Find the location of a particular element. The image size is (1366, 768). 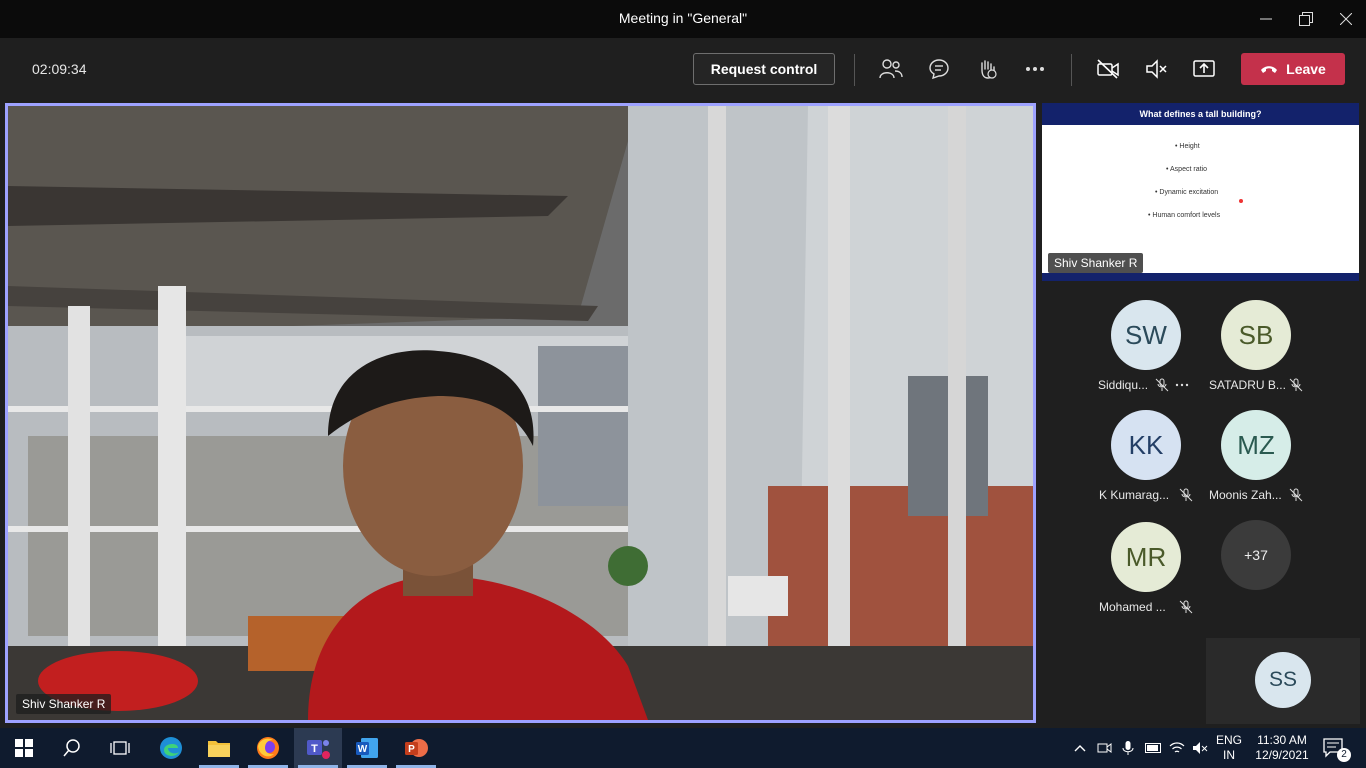

chat-button is located at coordinates (939, 69).